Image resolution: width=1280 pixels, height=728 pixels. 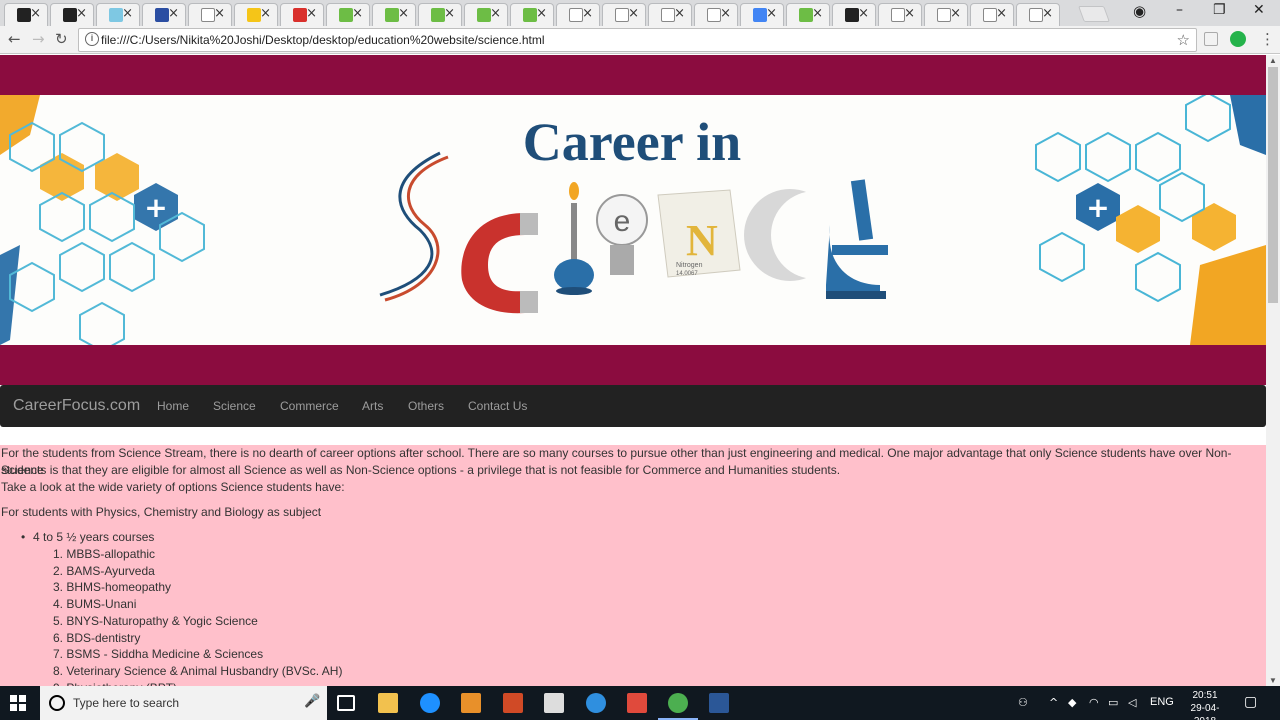 I want to click on back-icon: ←, so click(x=14, y=39).